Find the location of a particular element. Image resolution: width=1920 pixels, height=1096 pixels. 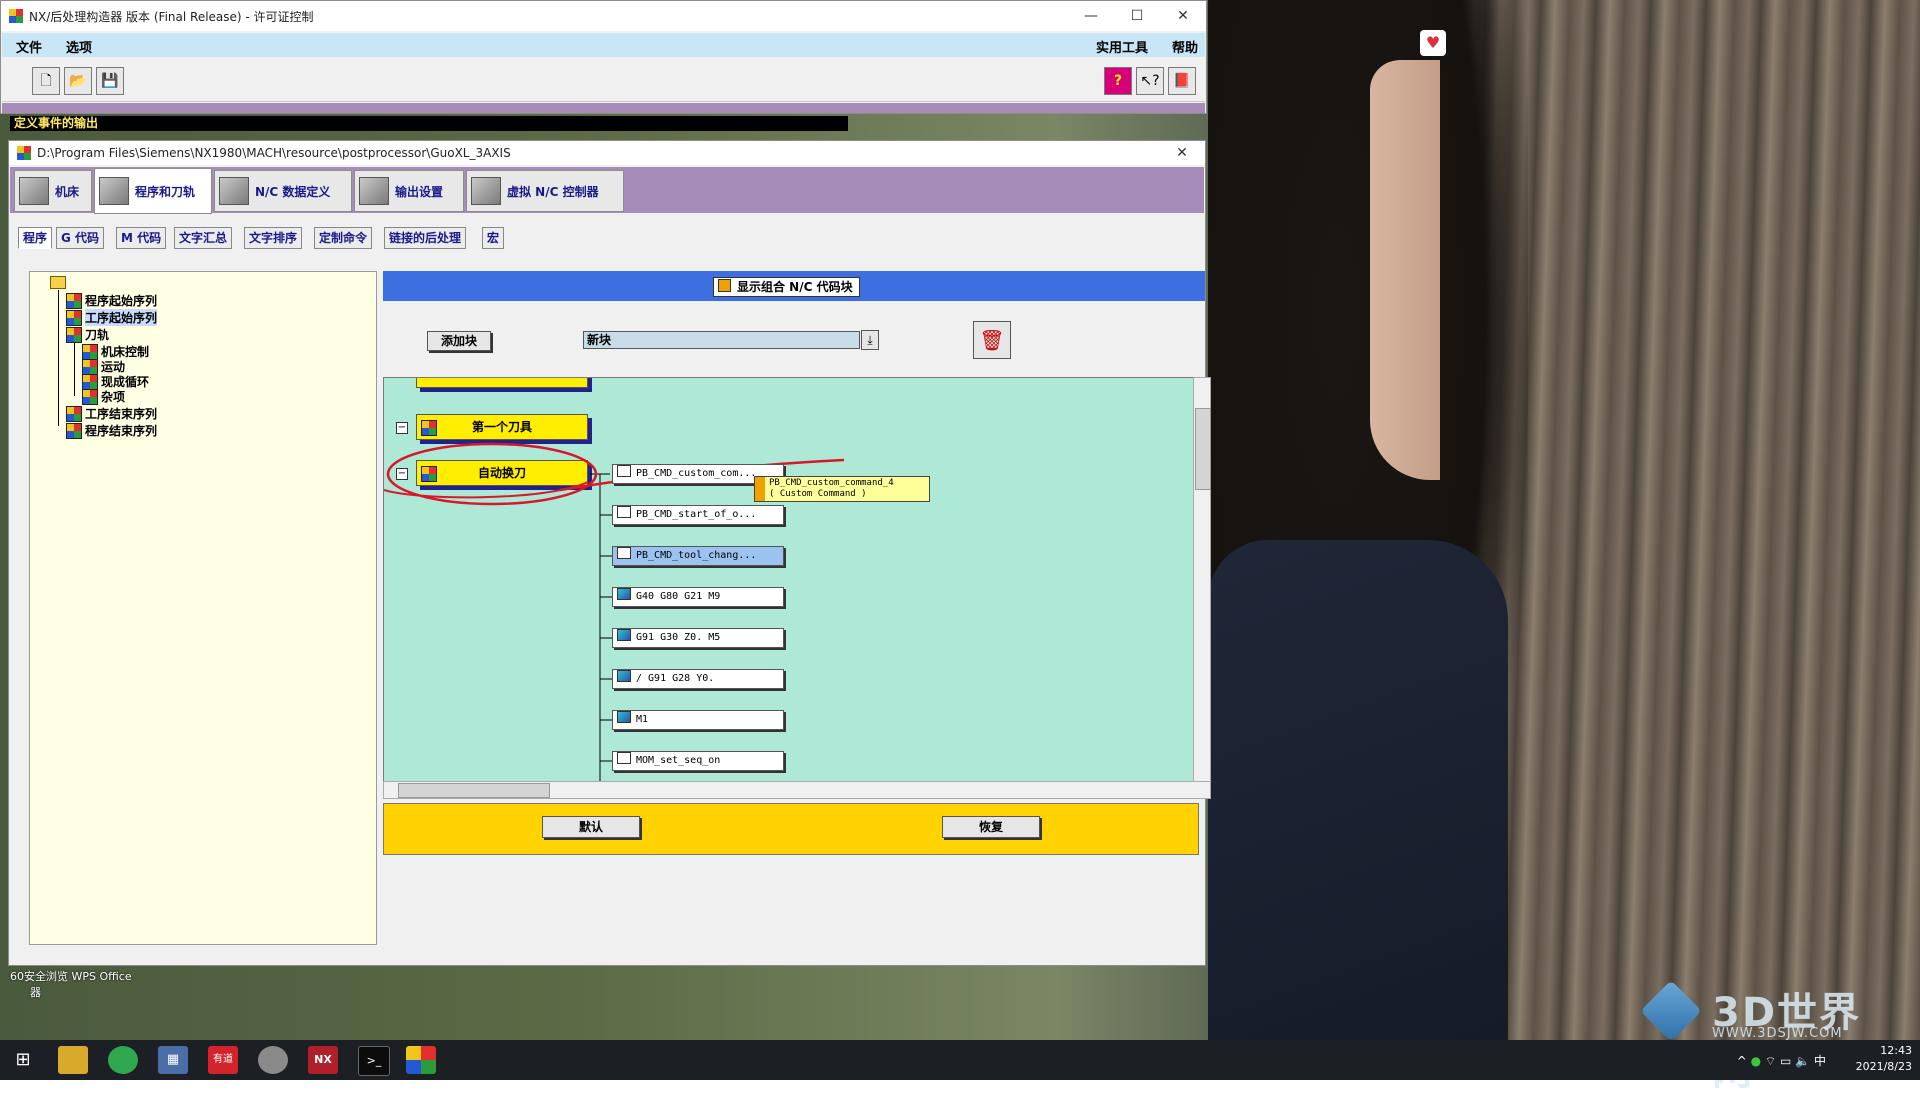

printer-icon is located at coordinates (374, 191).